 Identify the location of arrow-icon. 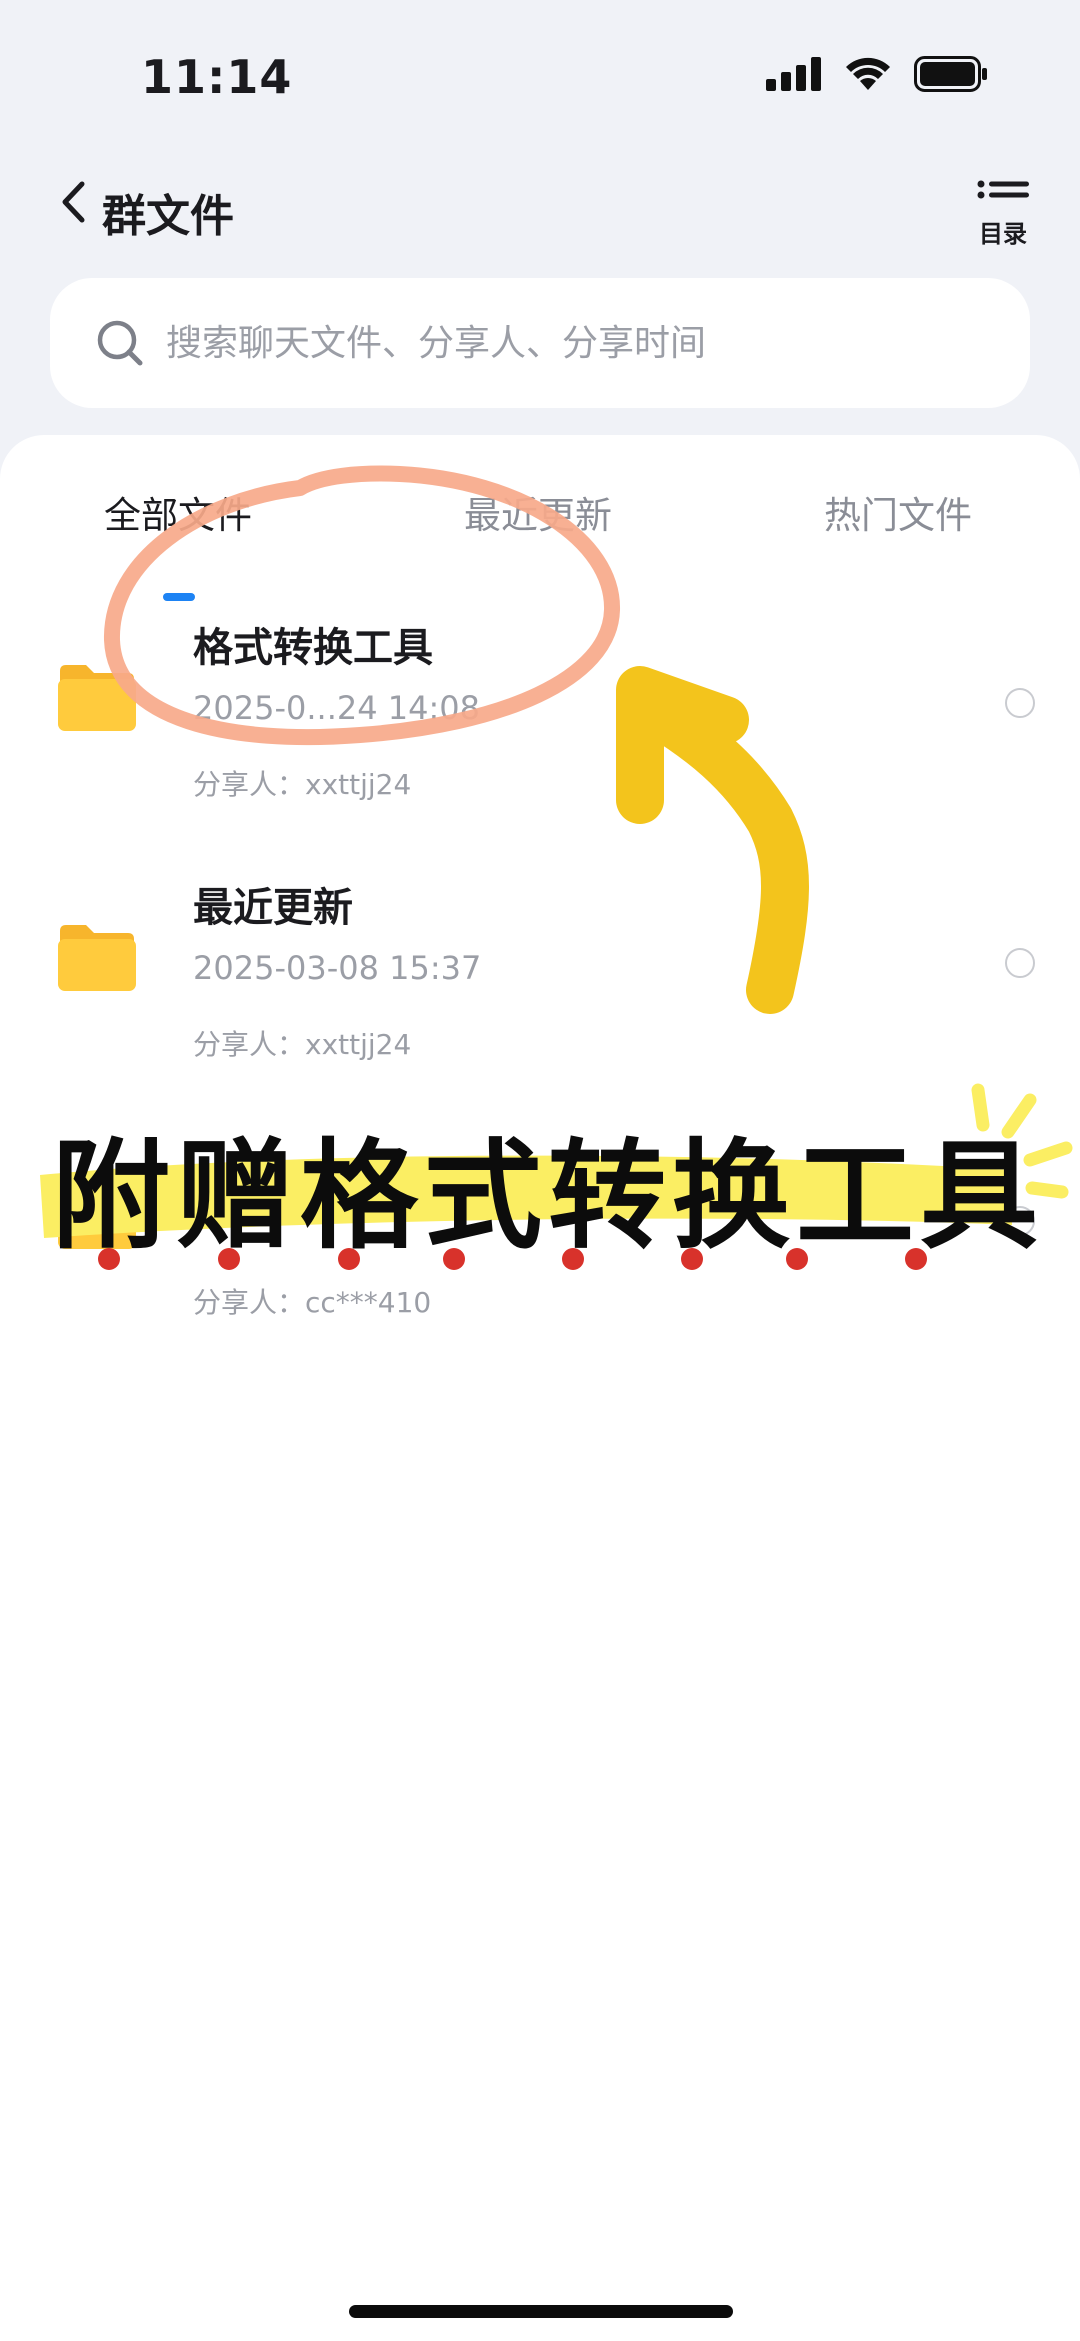
(722, 852).